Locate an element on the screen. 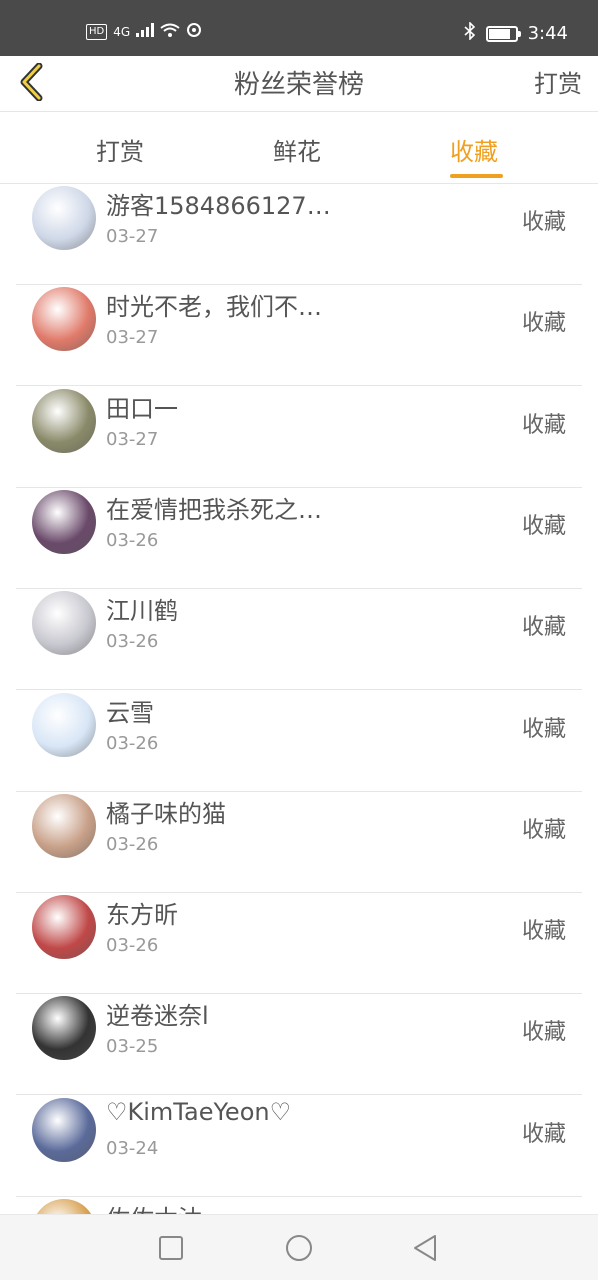  list-item: 时光不老，我们不… 03-27 收藏 is located at coordinates (299, 336).